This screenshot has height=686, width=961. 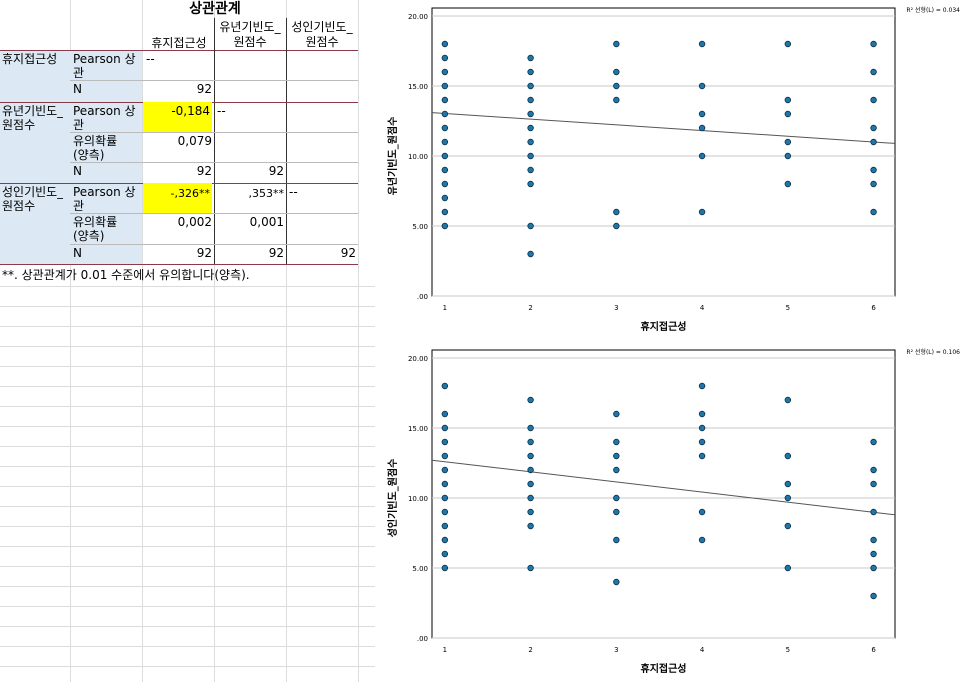 I want to click on y-tick-label: 10.00, so click(x=418, y=157).